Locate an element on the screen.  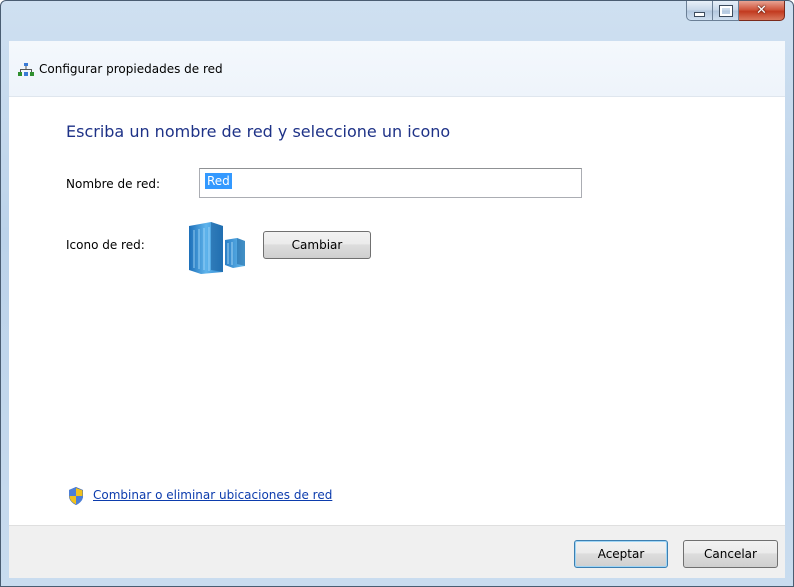
merge-locations-link: Combinar o eliminar ubicaciones de red is located at coordinates (212, 495).